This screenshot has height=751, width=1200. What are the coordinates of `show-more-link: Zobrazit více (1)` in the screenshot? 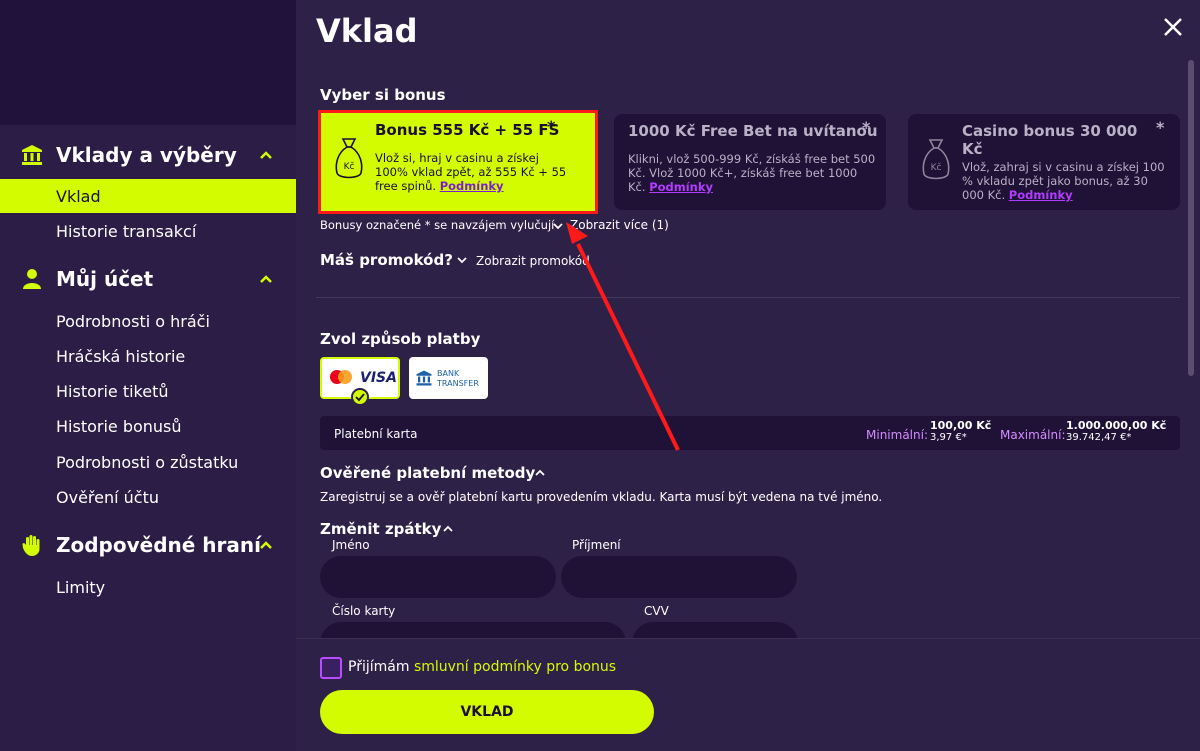 It's located at (619, 225).